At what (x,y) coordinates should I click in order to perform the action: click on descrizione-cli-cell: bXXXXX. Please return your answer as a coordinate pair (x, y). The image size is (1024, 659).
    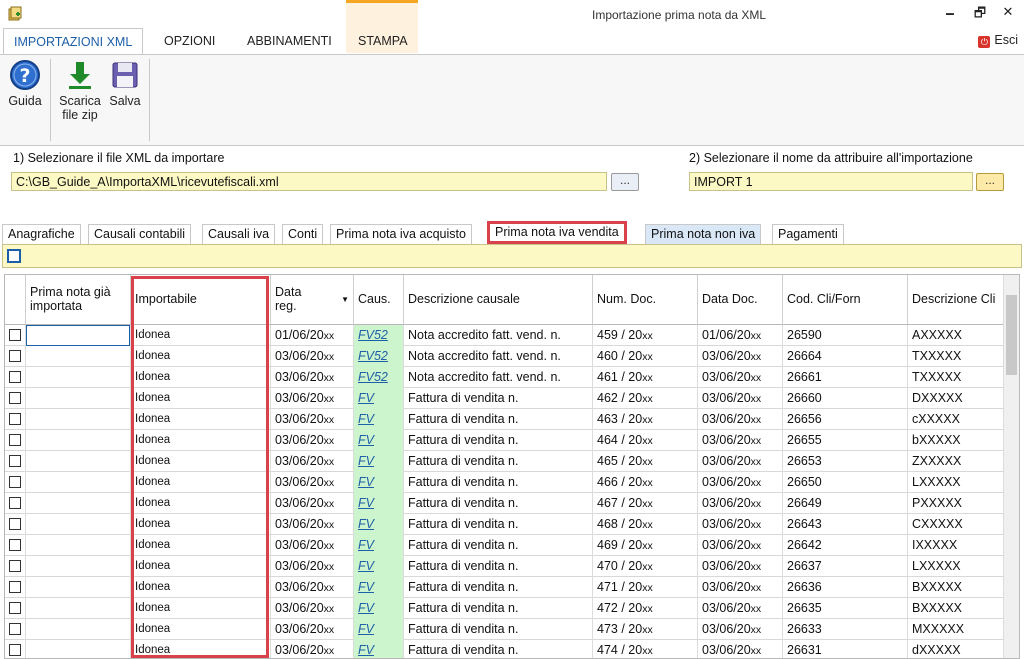
    Looking at the image, I should click on (956, 440).